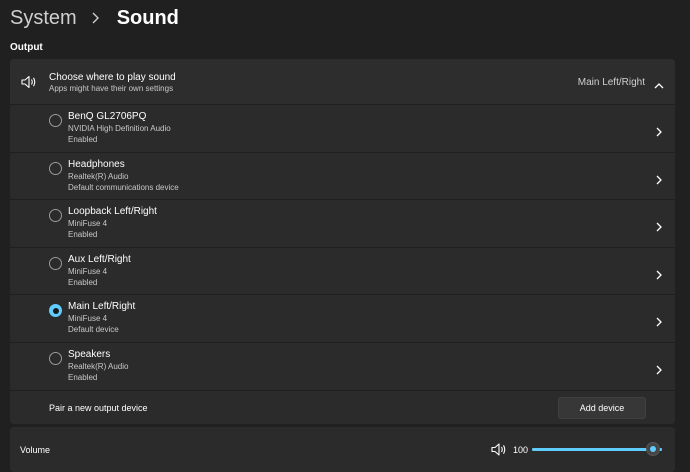  I want to click on volume-label: Volume, so click(35, 450).